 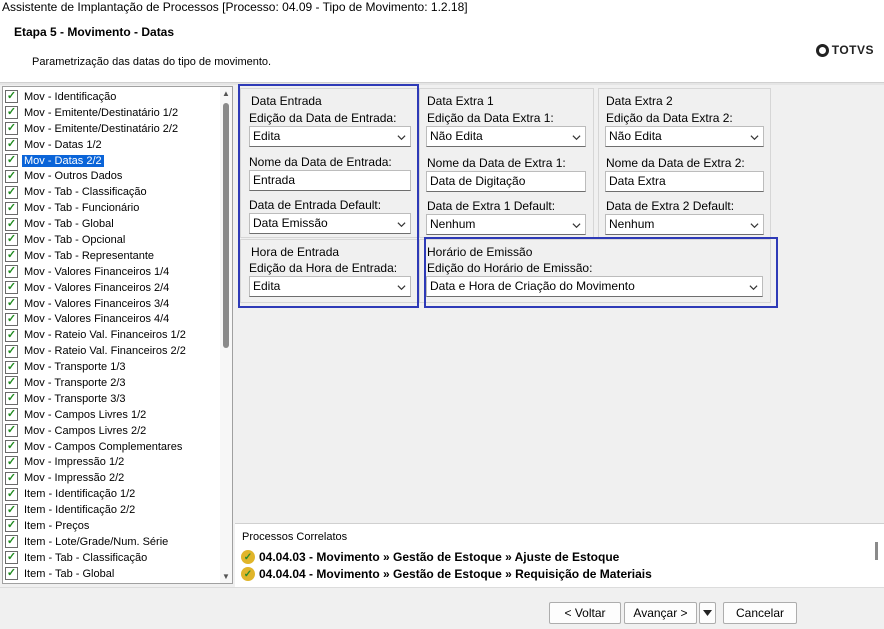 What do you see at coordinates (112, 478) in the screenshot?
I see `tree-item: ✓ Mov - Impressão 2/2` at bounding box center [112, 478].